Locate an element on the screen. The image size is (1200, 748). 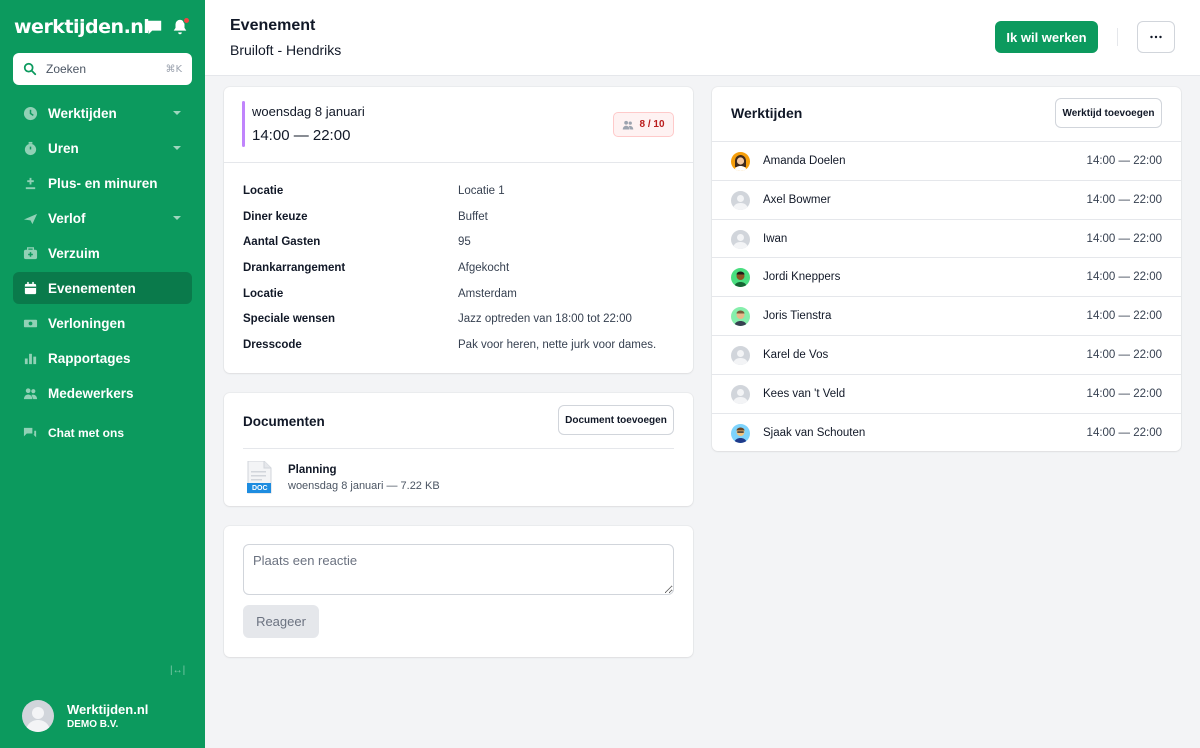
more-options-button is located at coordinates (1156, 37).